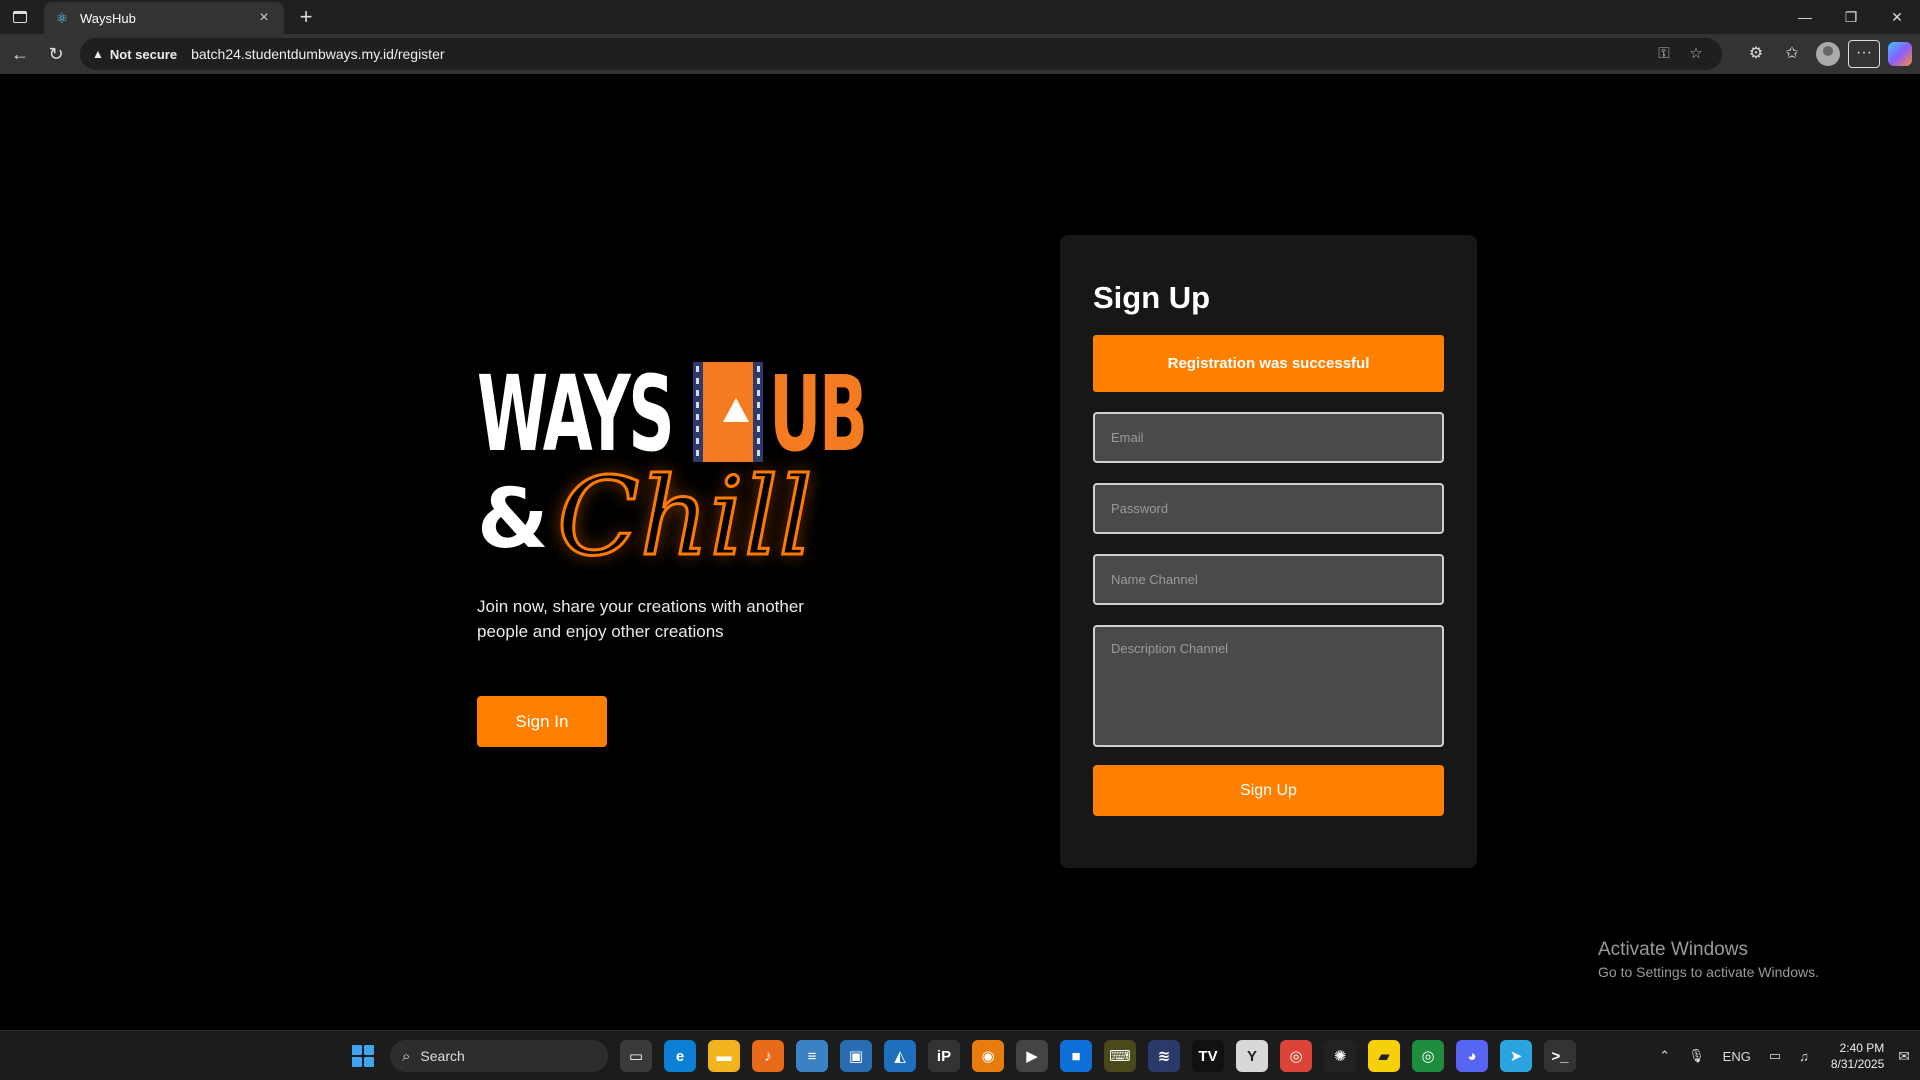 This screenshot has height=1080, width=1920. Describe the element at coordinates (306, 18) in the screenshot. I see `new-tab-button: +` at that location.